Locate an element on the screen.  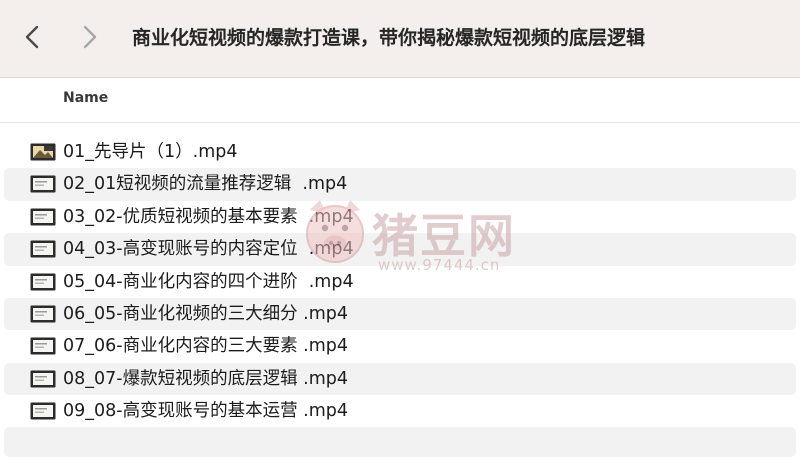
file-row: 07_06-商业化内容的三大要素 .mp4 is located at coordinates (400, 346).